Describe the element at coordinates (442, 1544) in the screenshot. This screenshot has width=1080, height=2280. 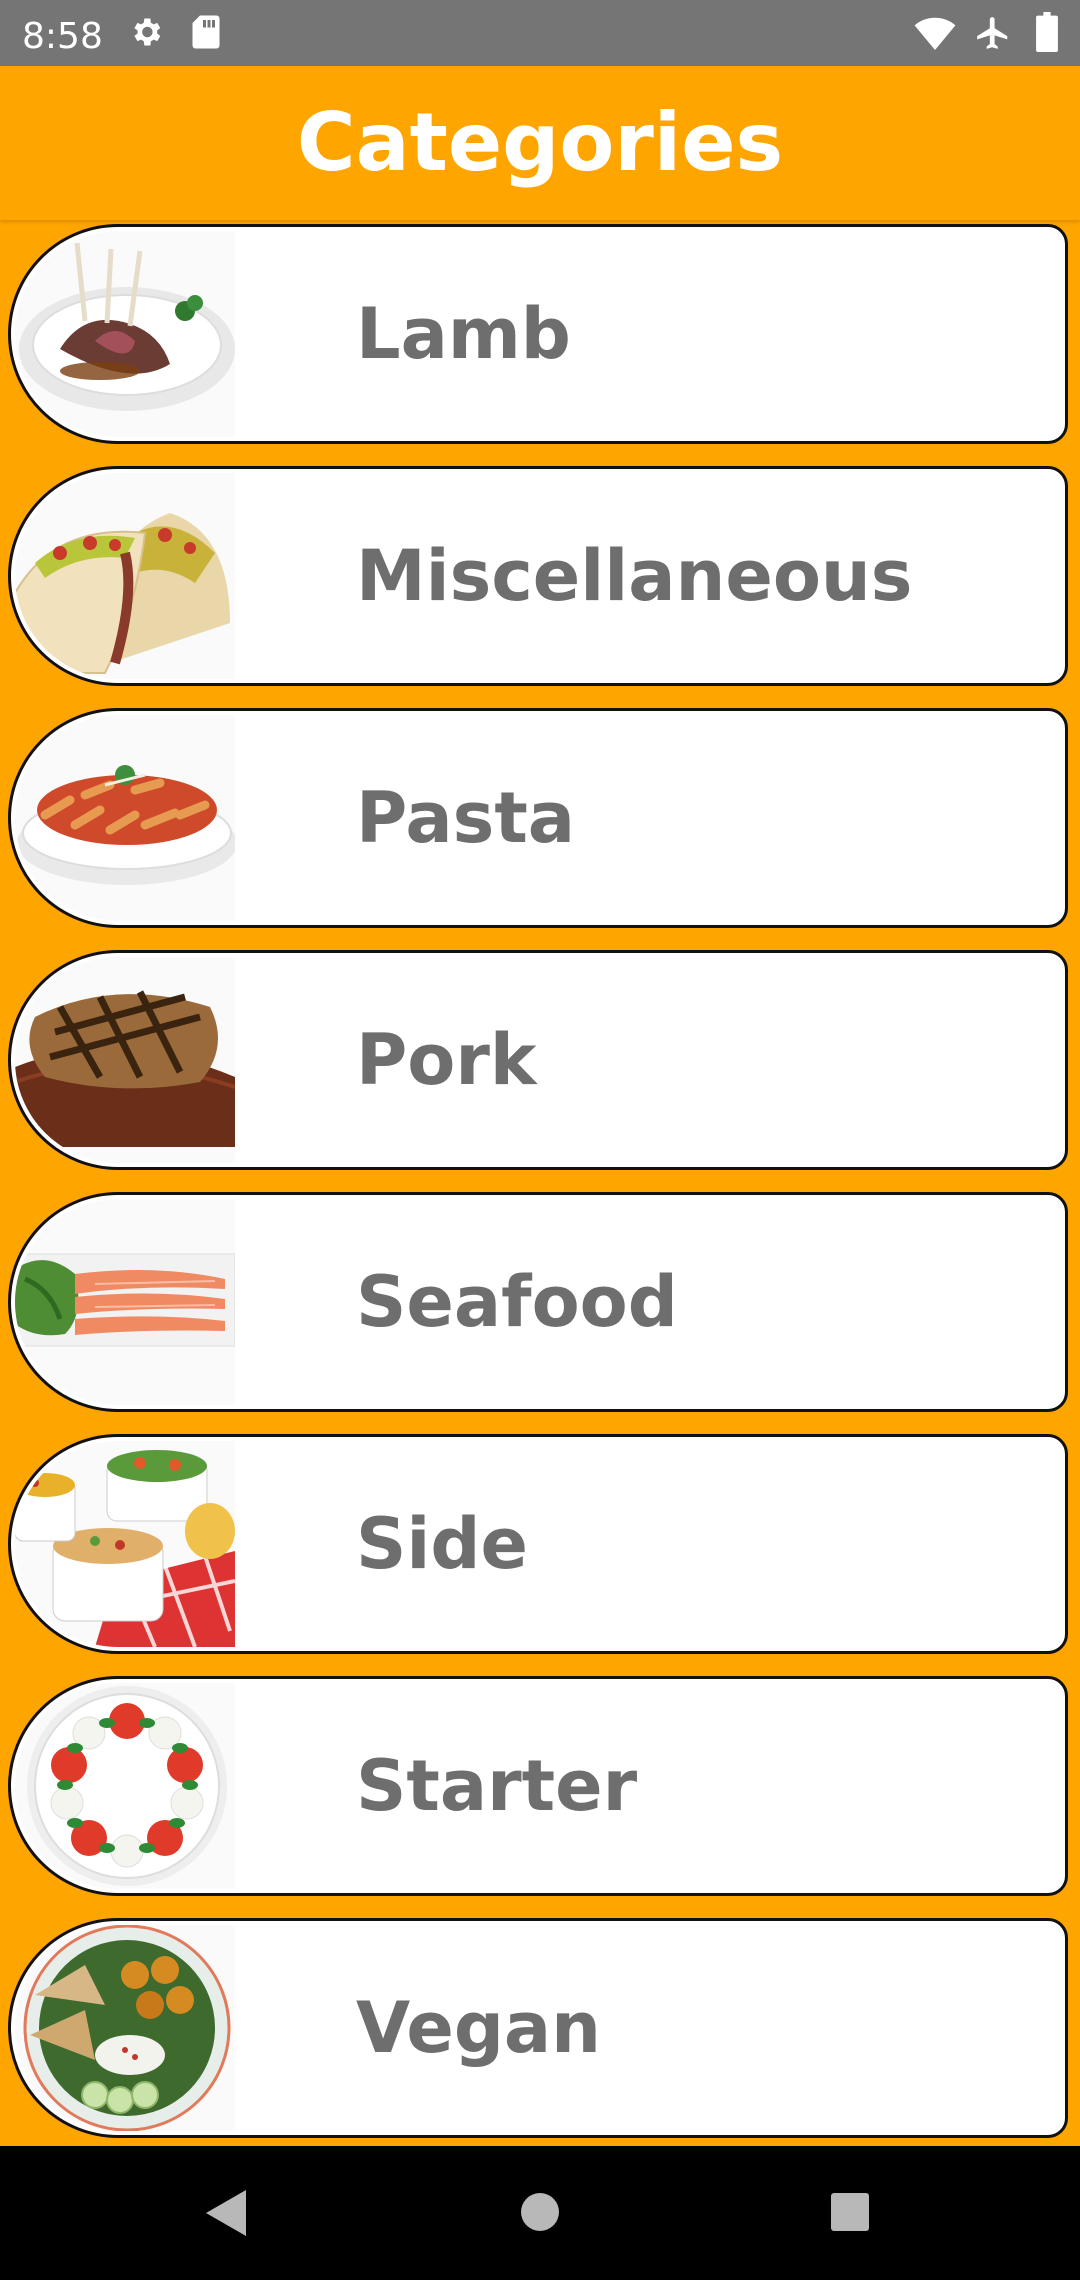
I see `category-label: Side` at that location.